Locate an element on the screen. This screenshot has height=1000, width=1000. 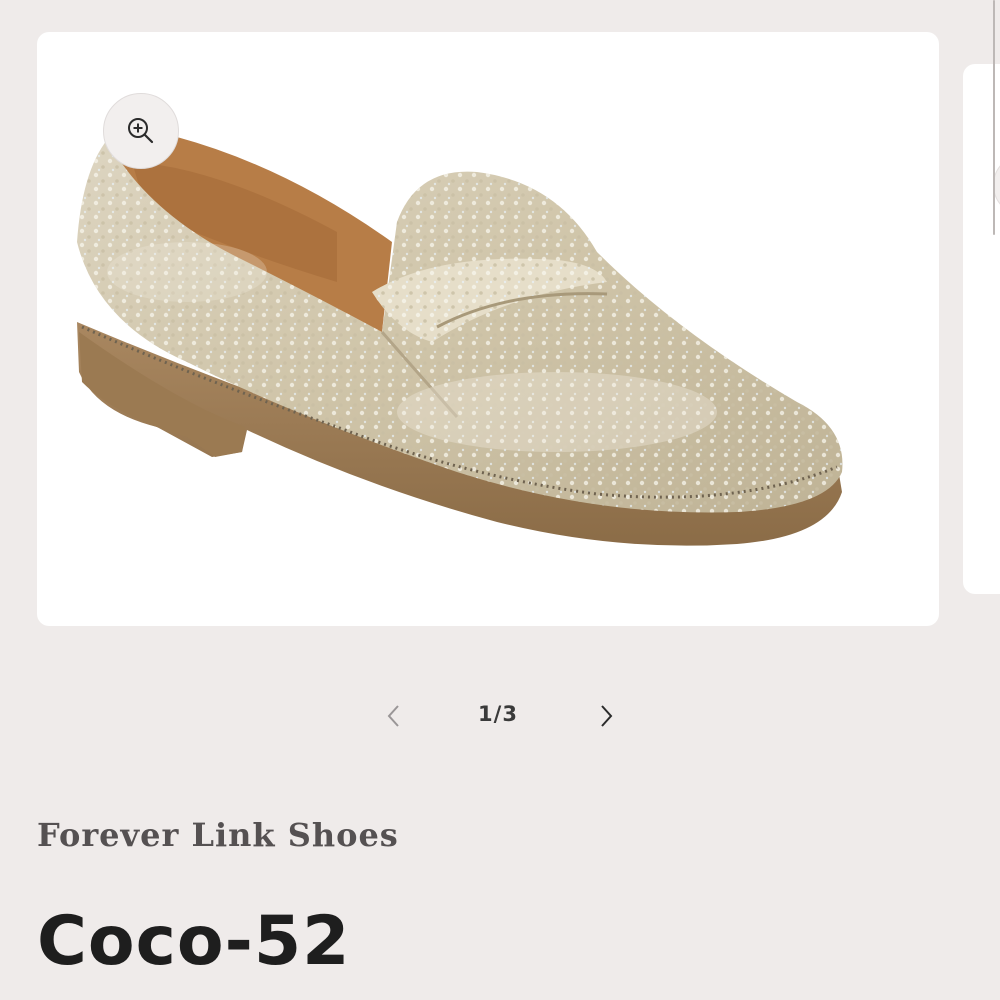
next-slide-button is located at coordinates (606, 716).